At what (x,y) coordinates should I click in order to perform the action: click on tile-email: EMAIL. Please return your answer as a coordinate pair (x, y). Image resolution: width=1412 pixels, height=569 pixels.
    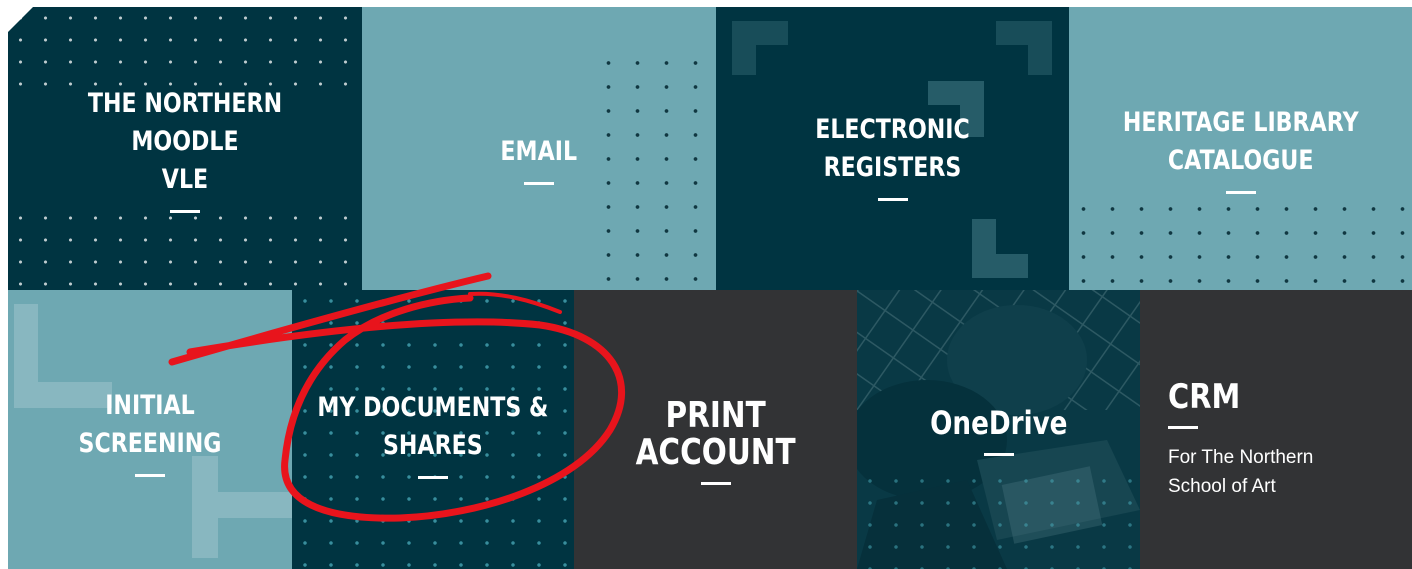
    Looking at the image, I should click on (539, 148).